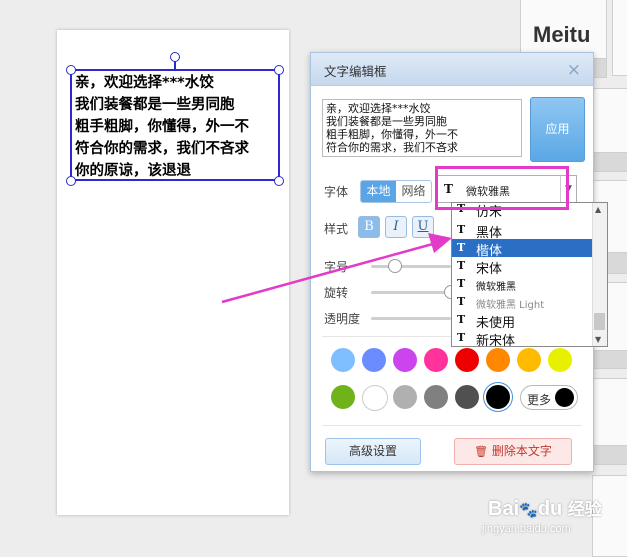 Image resolution: width=627 pixels, height=557 pixels. Describe the element at coordinates (526, 529) in the screenshot. I see `watermark-url: jingyan.baidu.com` at that location.